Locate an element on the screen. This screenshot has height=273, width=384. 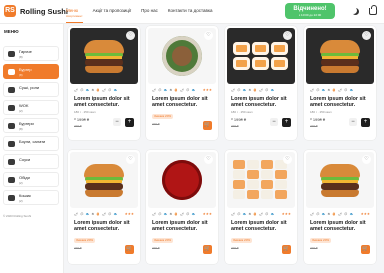
sidebar-item-label: Обіди is located at coordinates (24, 177).